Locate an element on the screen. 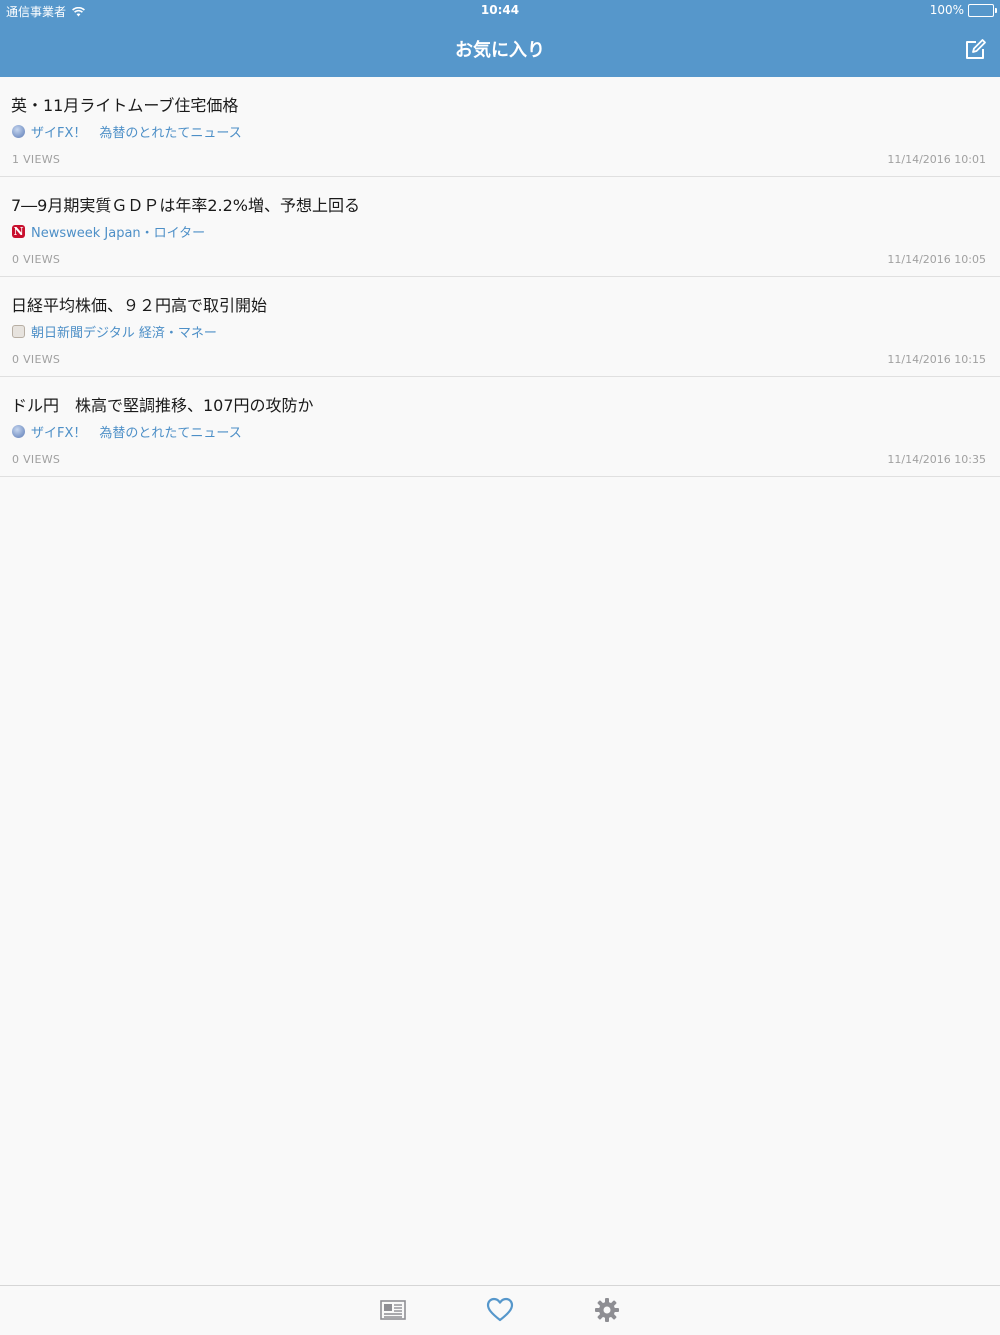 Image resolution: width=1000 pixels, height=1335 pixels. status-bar: 通信事業者 10:44 100% is located at coordinates (500, 10).